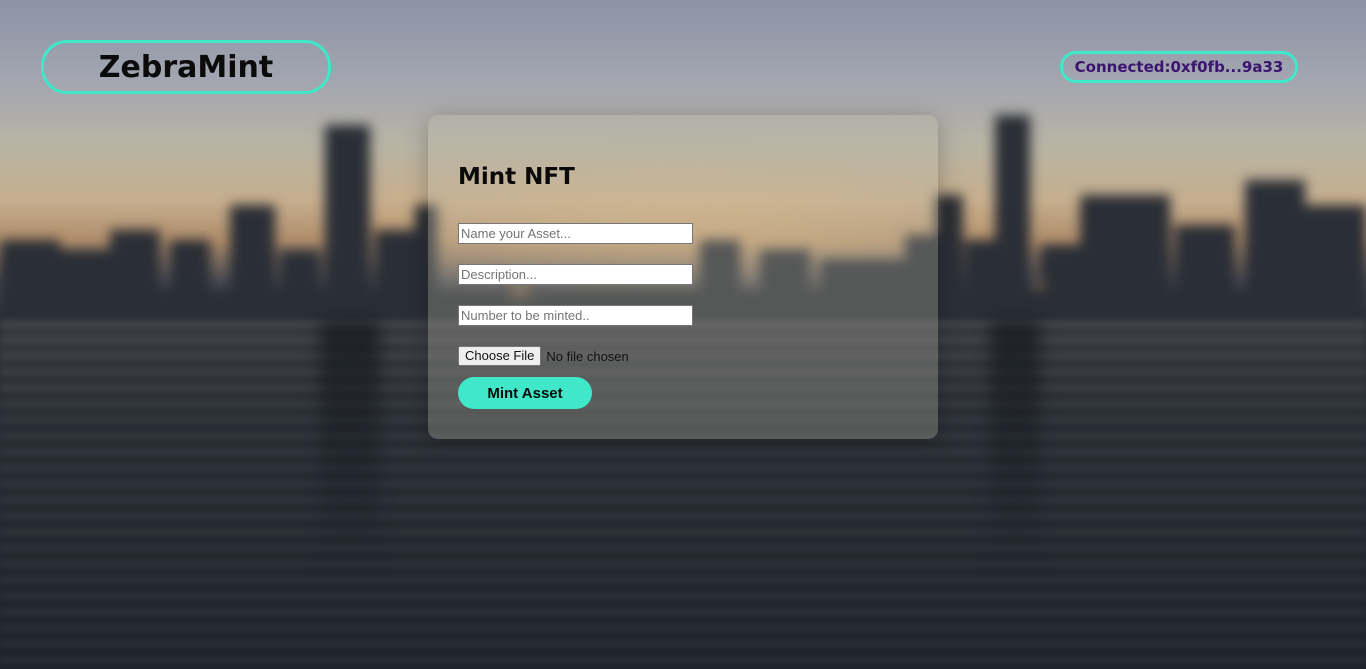 This screenshot has width=1366, height=669. What do you see at coordinates (500, 356) in the screenshot?
I see `choose-file-button: Choose File` at bounding box center [500, 356].